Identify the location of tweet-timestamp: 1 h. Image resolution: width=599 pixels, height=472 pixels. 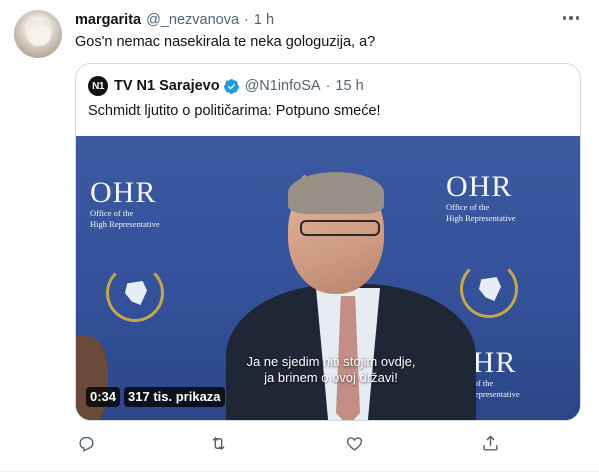
(264, 20).